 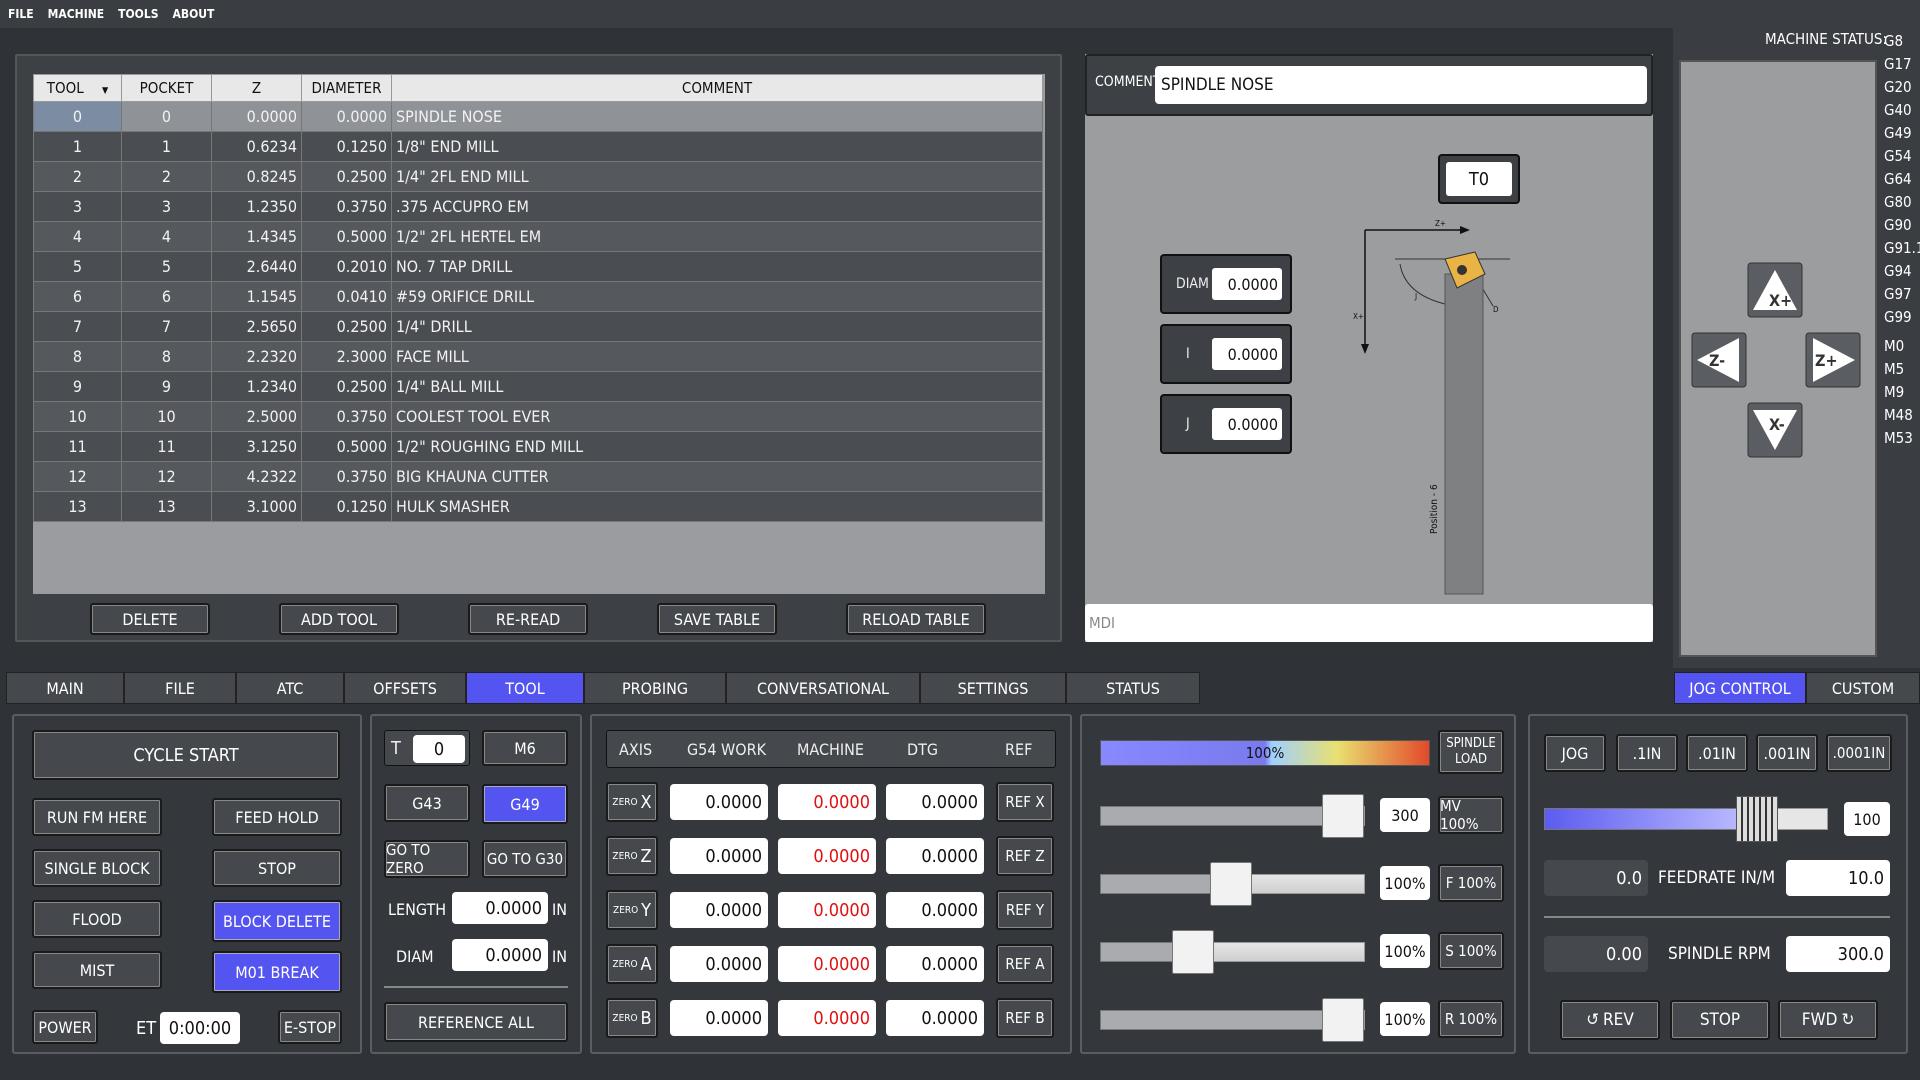 What do you see at coordinates (77, 386) in the screenshot?
I see `tool-cell: 9` at bounding box center [77, 386].